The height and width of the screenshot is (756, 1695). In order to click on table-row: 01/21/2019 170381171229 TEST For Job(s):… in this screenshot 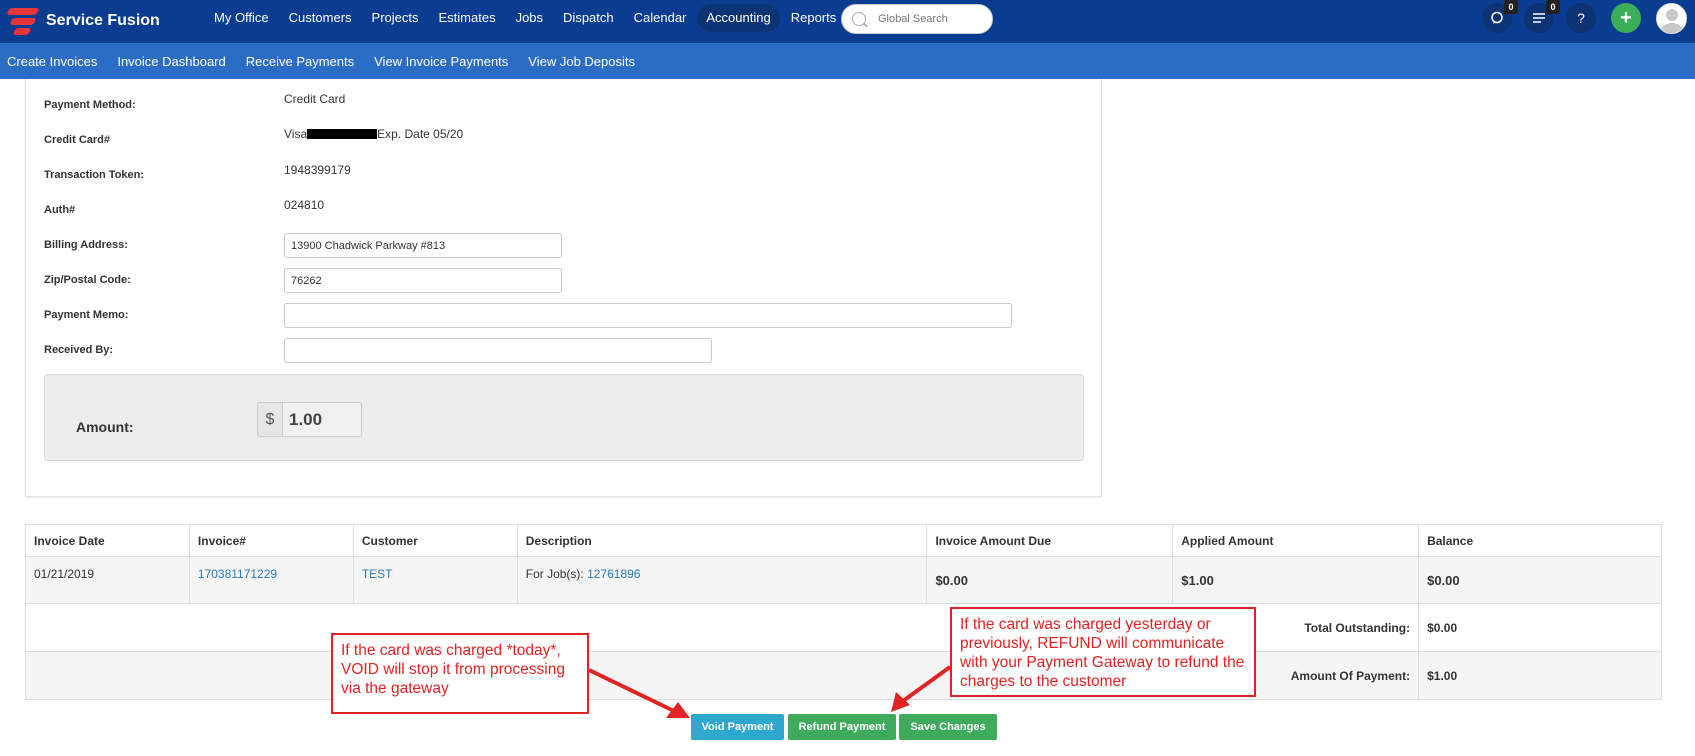, I will do `click(843, 580)`.